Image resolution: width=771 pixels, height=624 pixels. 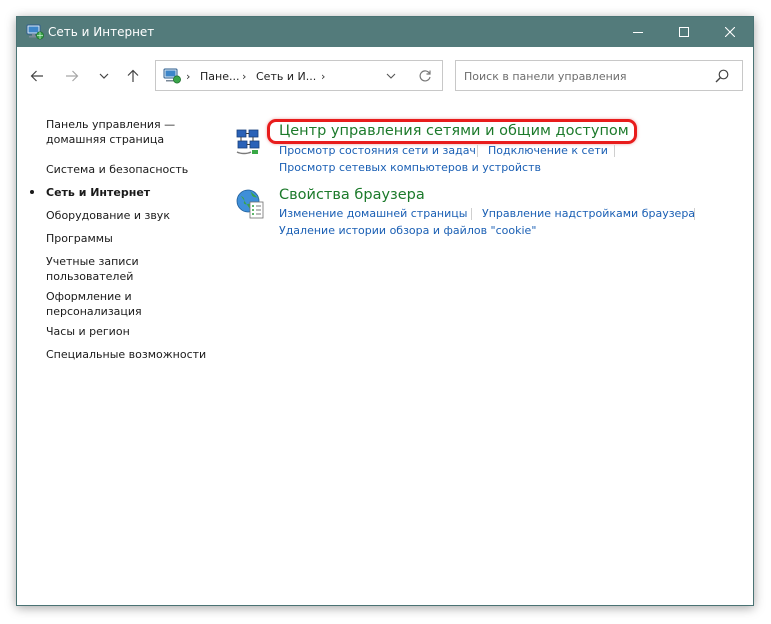 I want to click on internet-options-link: Свойства браузера, so click(x=352, y=195).